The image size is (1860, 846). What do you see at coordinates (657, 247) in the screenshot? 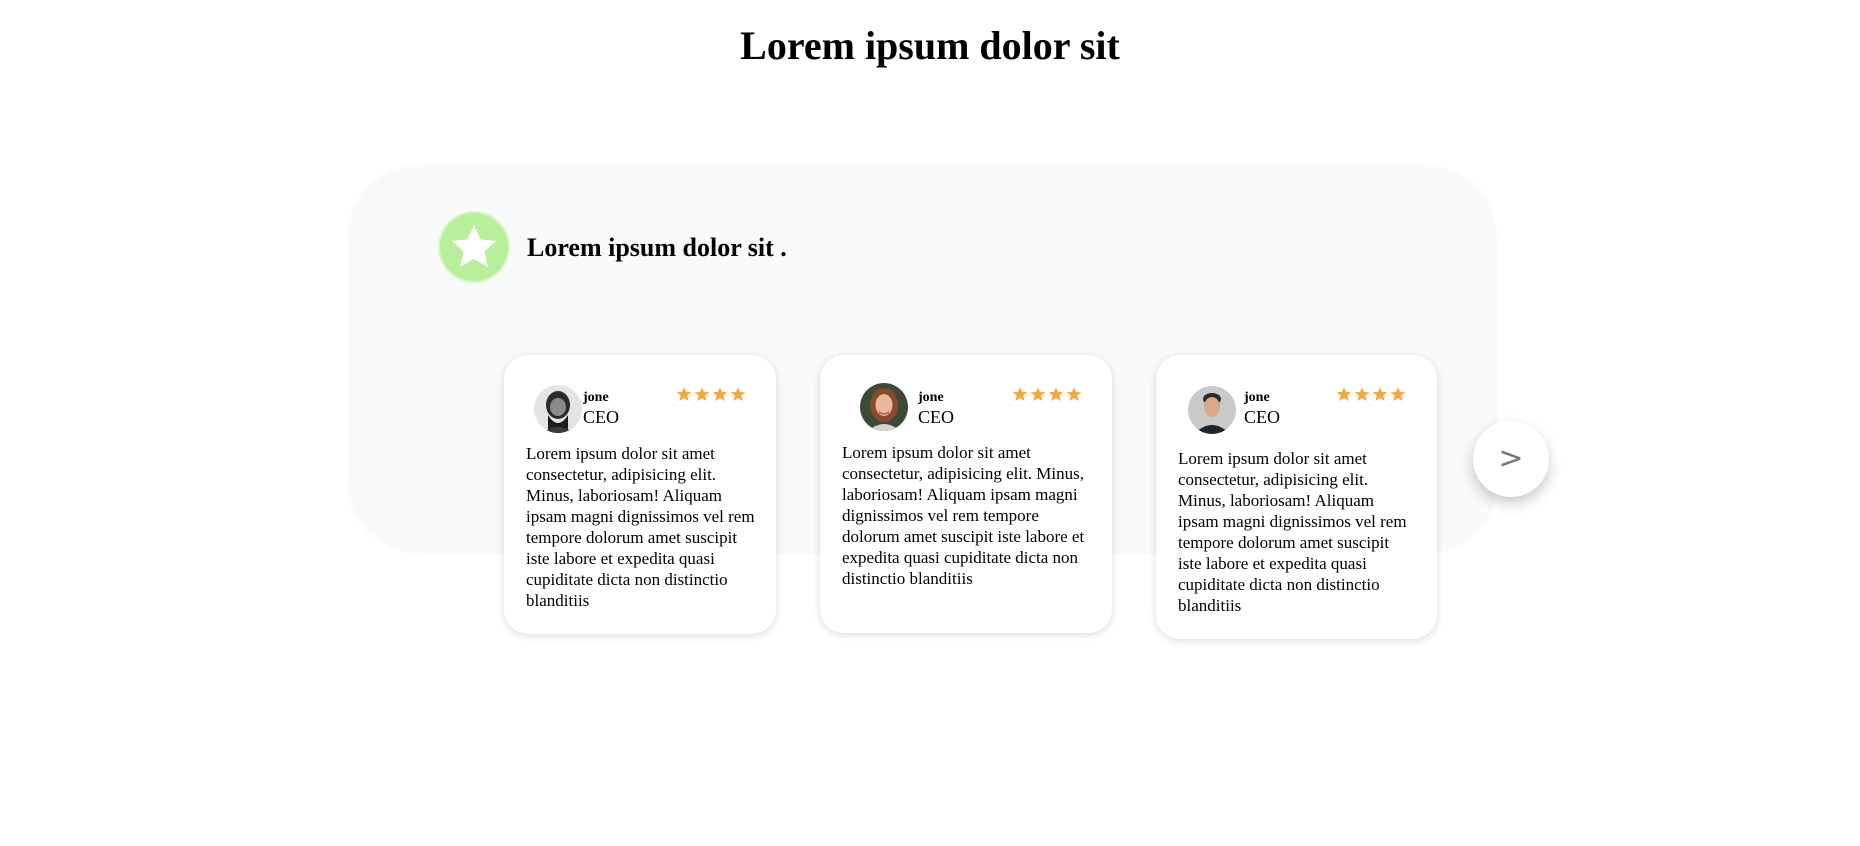
I see `section-title: Lorem ipsum dolor sit .` at bounding box center [657, 247].